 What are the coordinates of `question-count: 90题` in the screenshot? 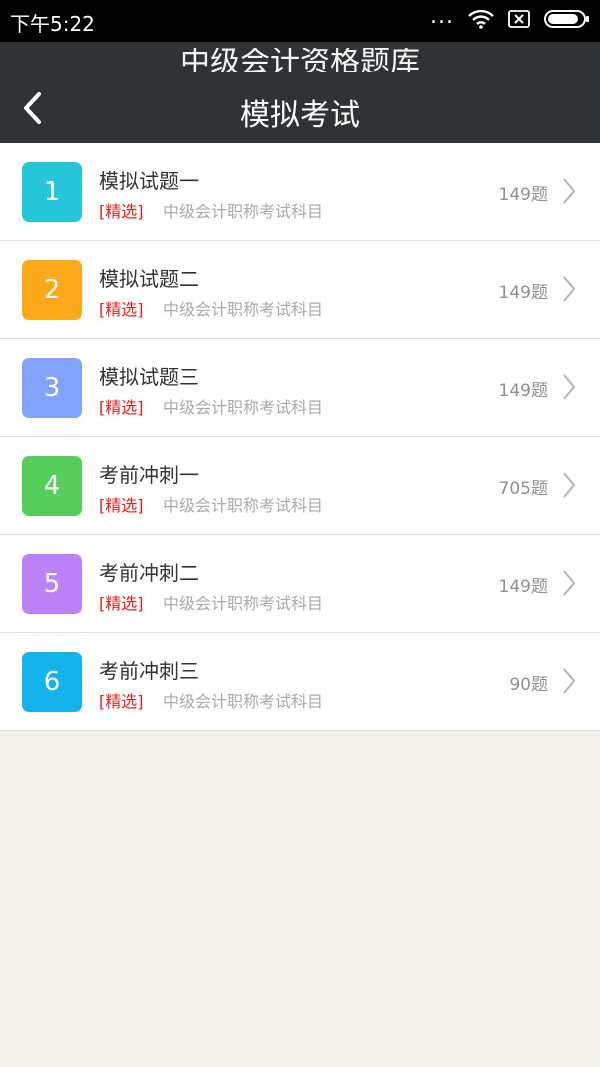 It's located at (528, 685).